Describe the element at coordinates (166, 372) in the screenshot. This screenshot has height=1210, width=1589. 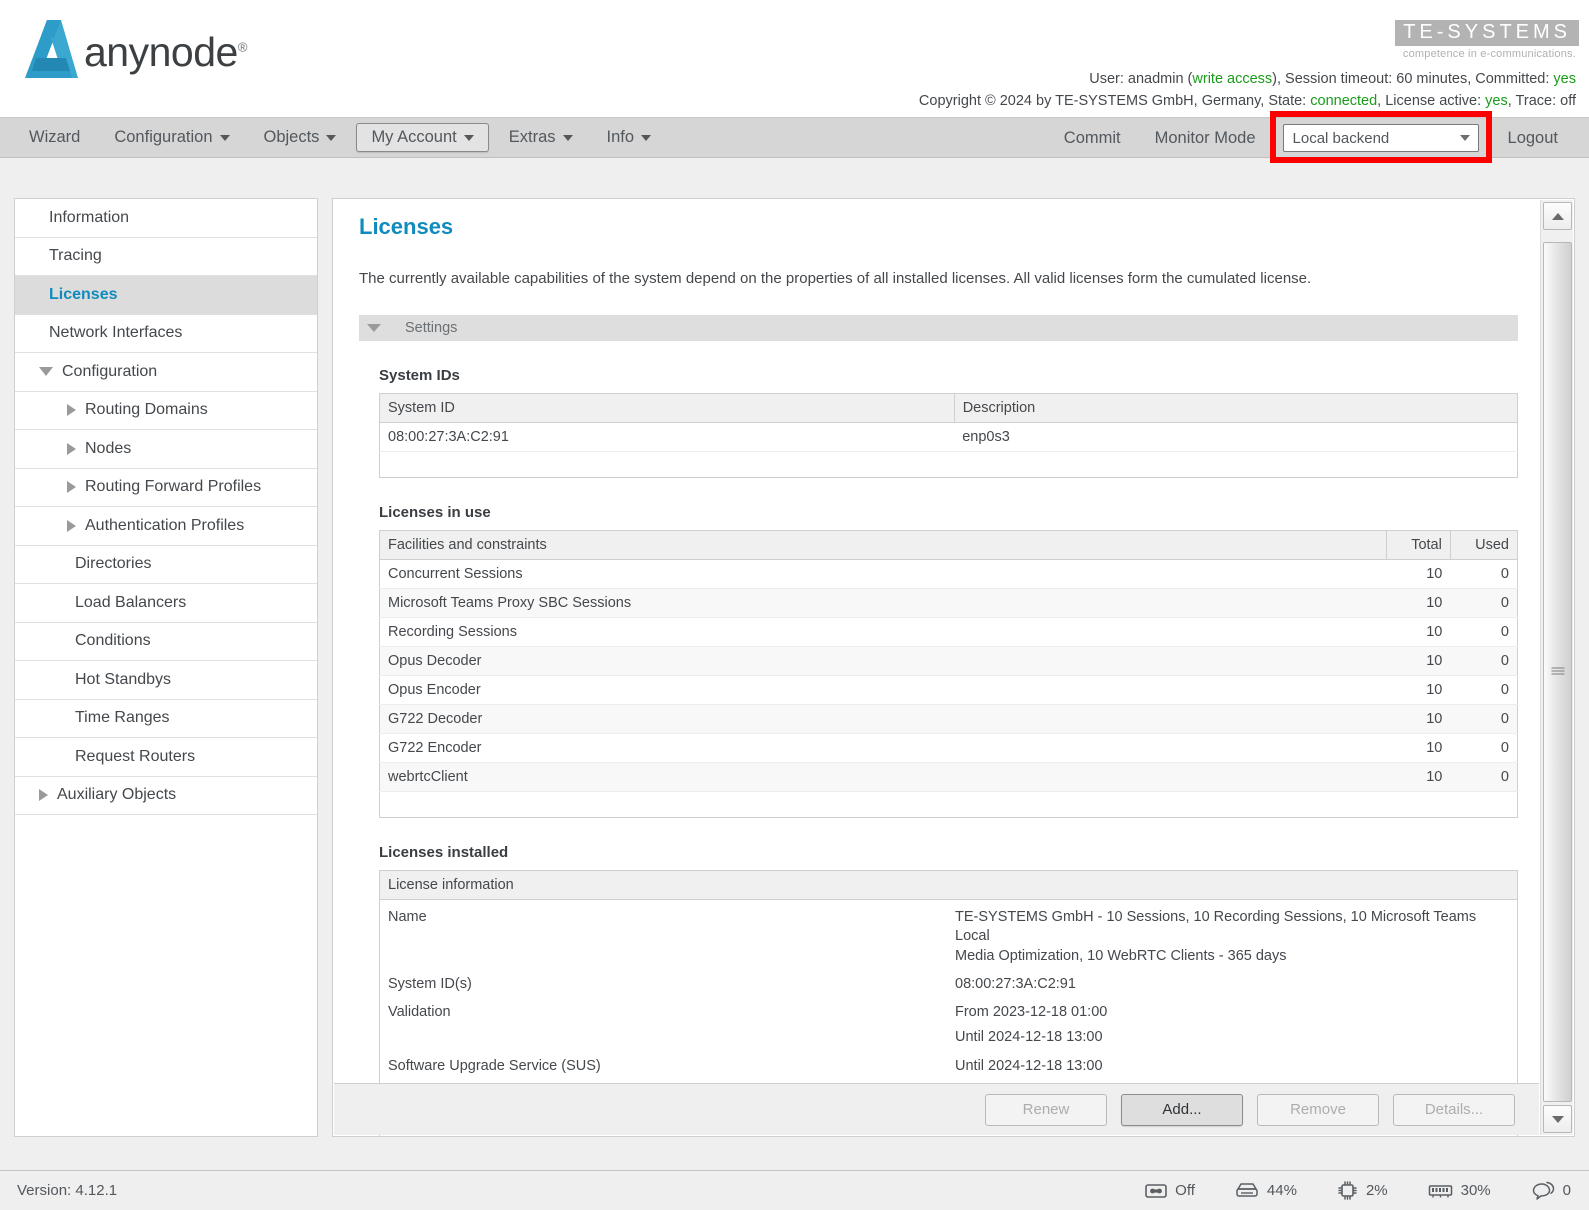
I see `sidebar-item-configuration: Configuration` at that location.